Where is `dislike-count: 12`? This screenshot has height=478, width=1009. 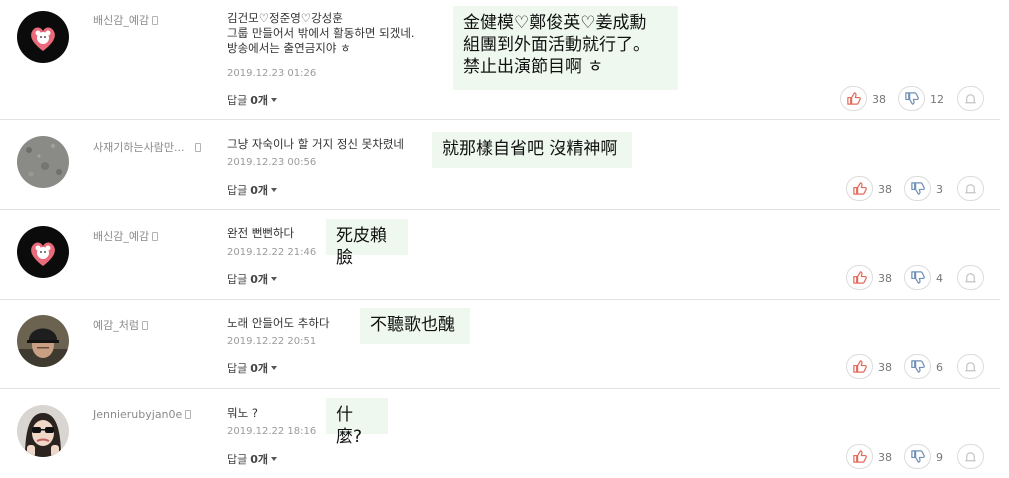 dislike-count: 12 is located at coordinates (937, 99).